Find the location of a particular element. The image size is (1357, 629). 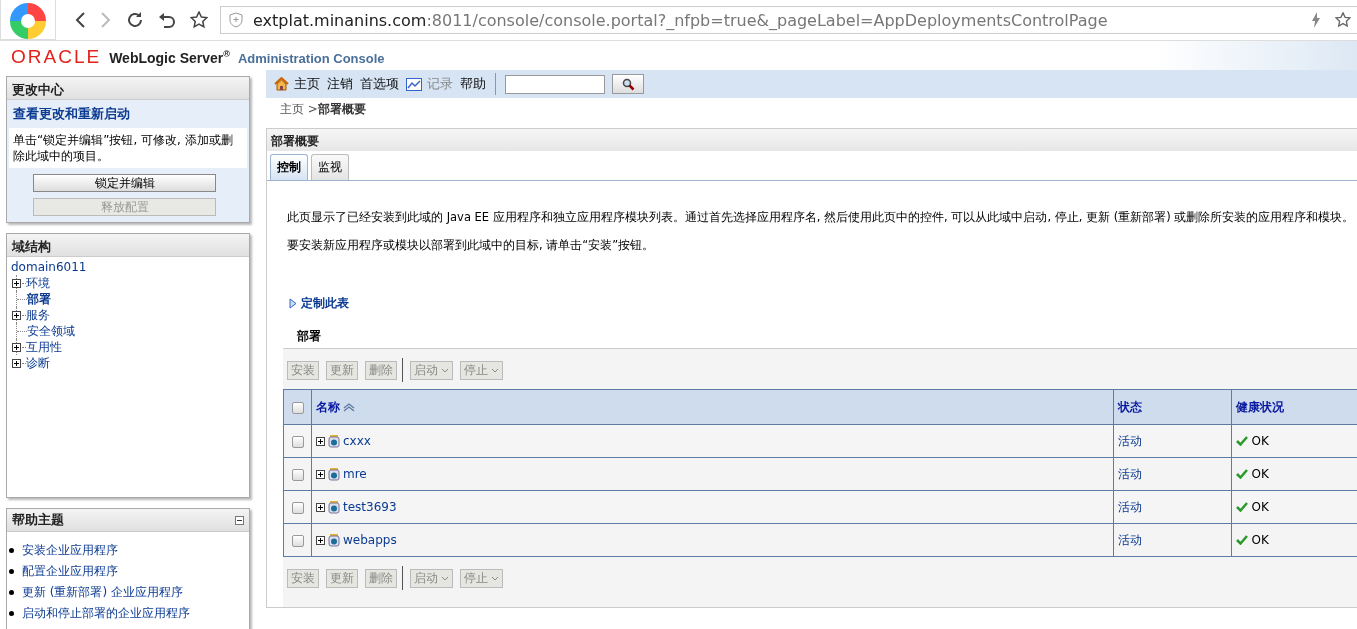

panel-title: 部署概要 is located at coordinates (812, 140).